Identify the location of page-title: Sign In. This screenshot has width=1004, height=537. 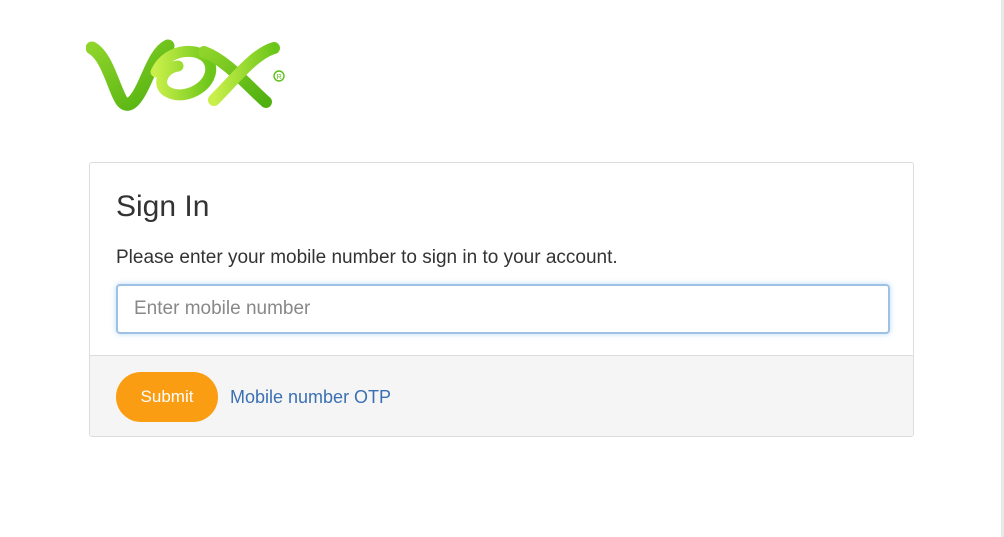
(163, 206).